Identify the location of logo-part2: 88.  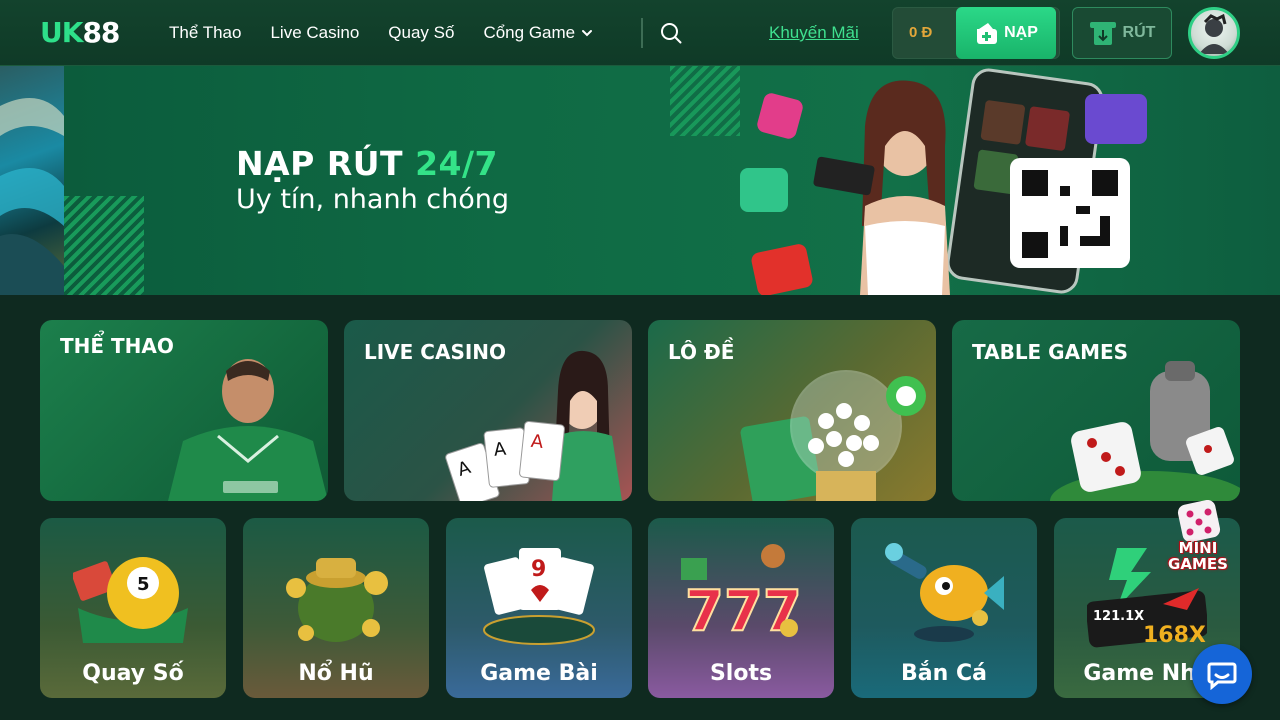
(101, 32).